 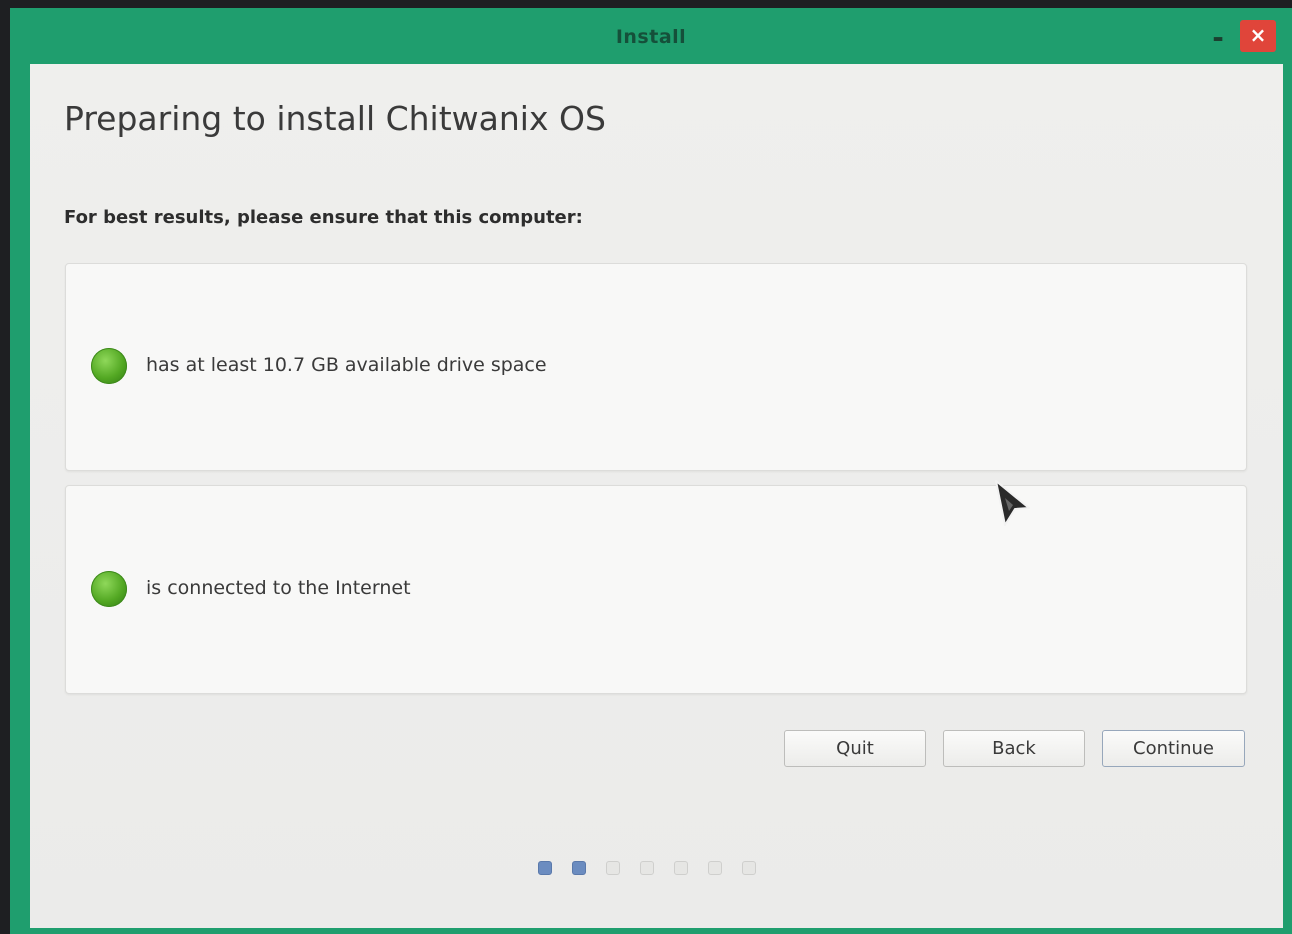 I want to click on back-button: Back, so click(x=1014, y=748).